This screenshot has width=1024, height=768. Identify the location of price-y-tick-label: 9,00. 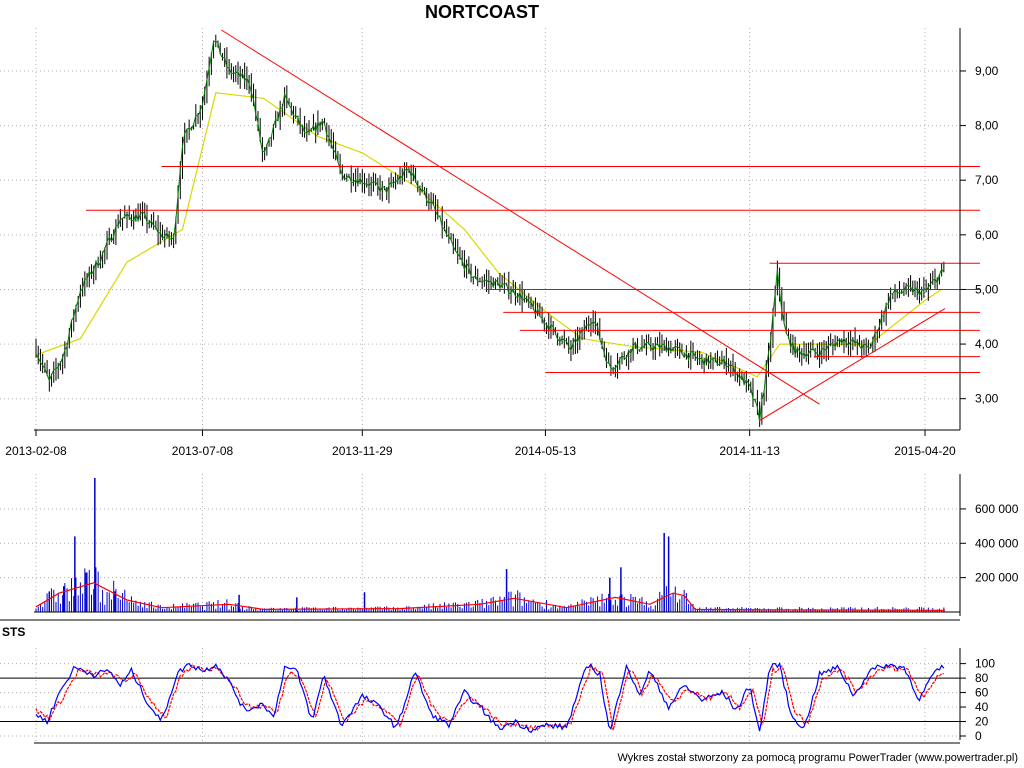
(987, 71).